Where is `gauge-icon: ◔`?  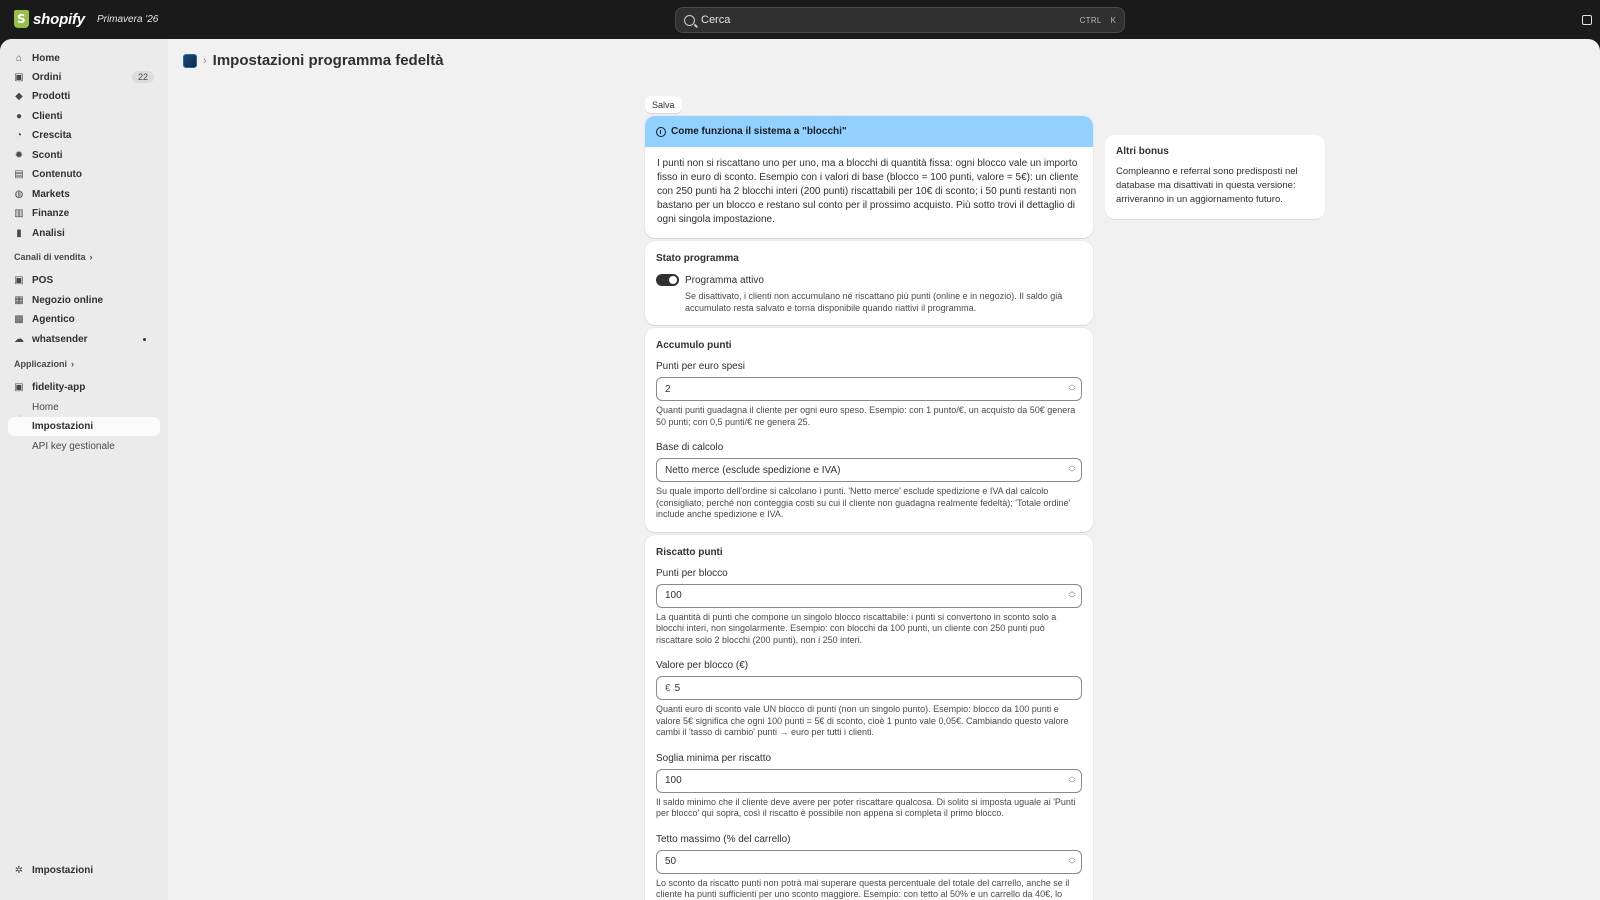
gauge-icon: ◔ is located at coordinates (19, 135).